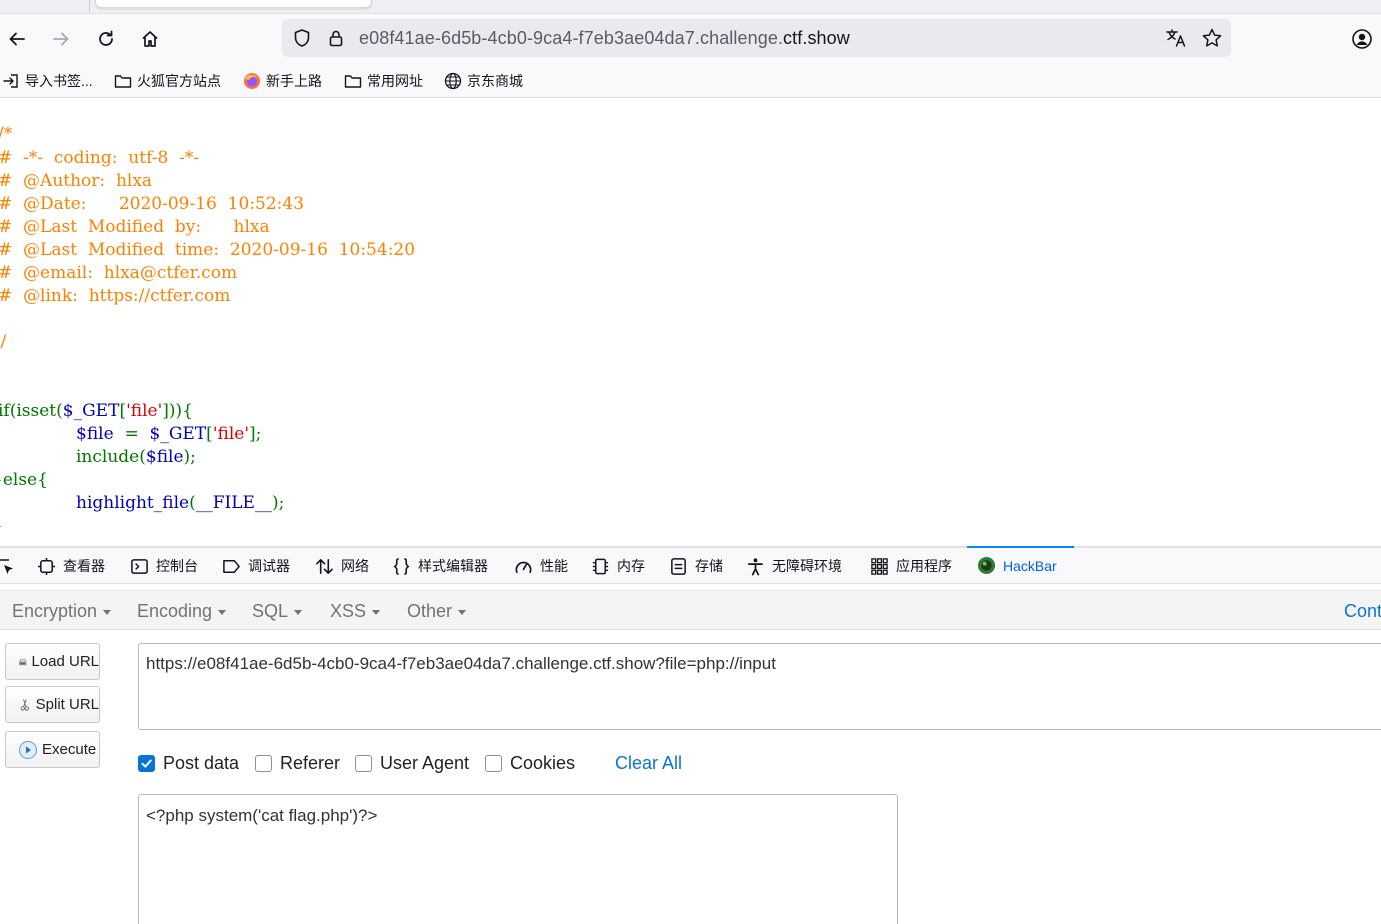 The width and height of the screenshot is (1381, 924). I want to click on comment-line: # @email: hlxa@ctfer.com, so click(119, 273).